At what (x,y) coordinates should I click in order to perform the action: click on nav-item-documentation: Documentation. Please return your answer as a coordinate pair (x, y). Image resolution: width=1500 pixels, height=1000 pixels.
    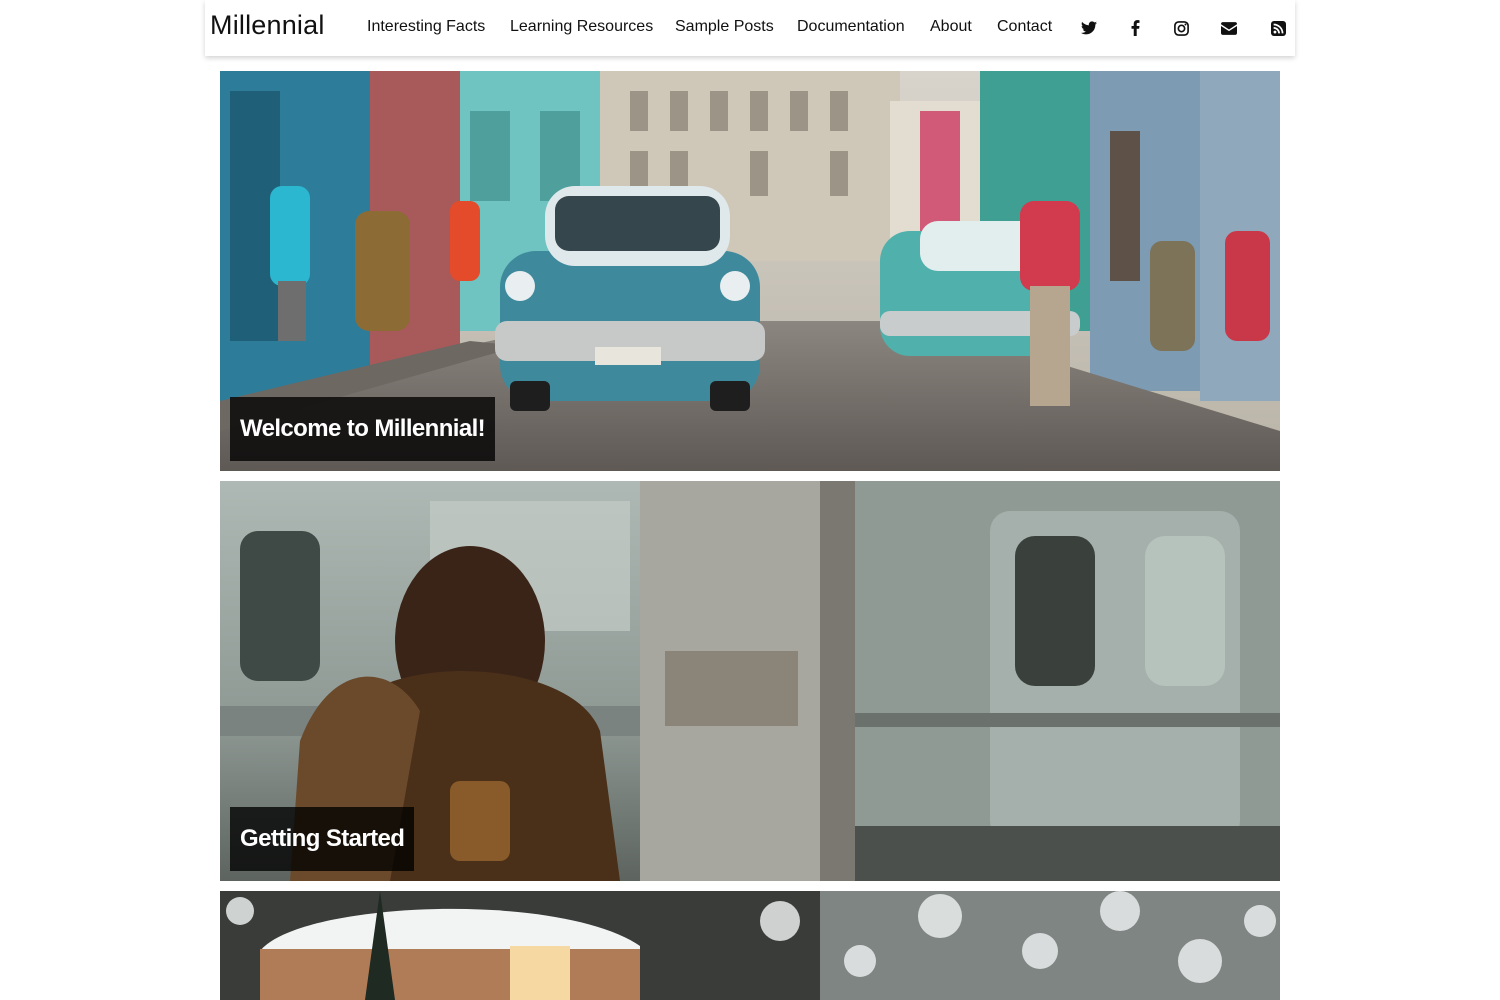
    Looking at the image, I should click on (851, 27).